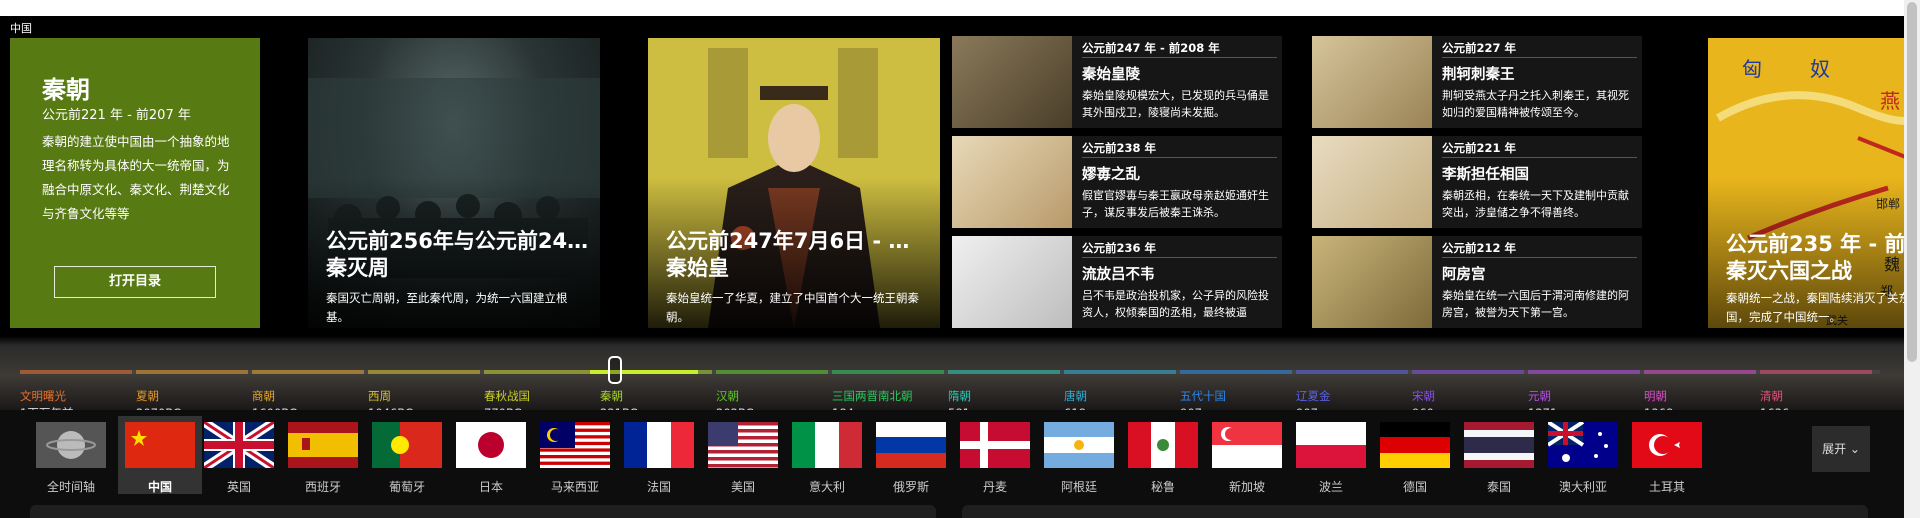 The height and width of the screenshot is (518, 1920). I want to click on country-flag-5: 日本, so click(491, 458).